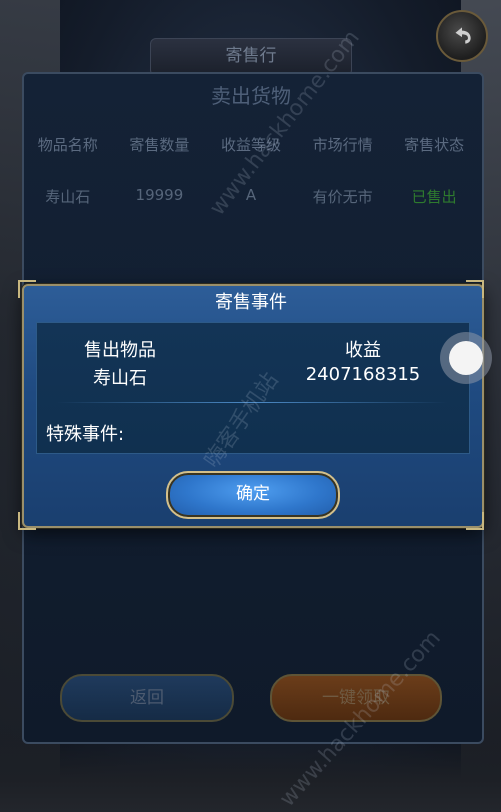  I want to click on special-event-label: 特殊事件:, so click(85, 434).